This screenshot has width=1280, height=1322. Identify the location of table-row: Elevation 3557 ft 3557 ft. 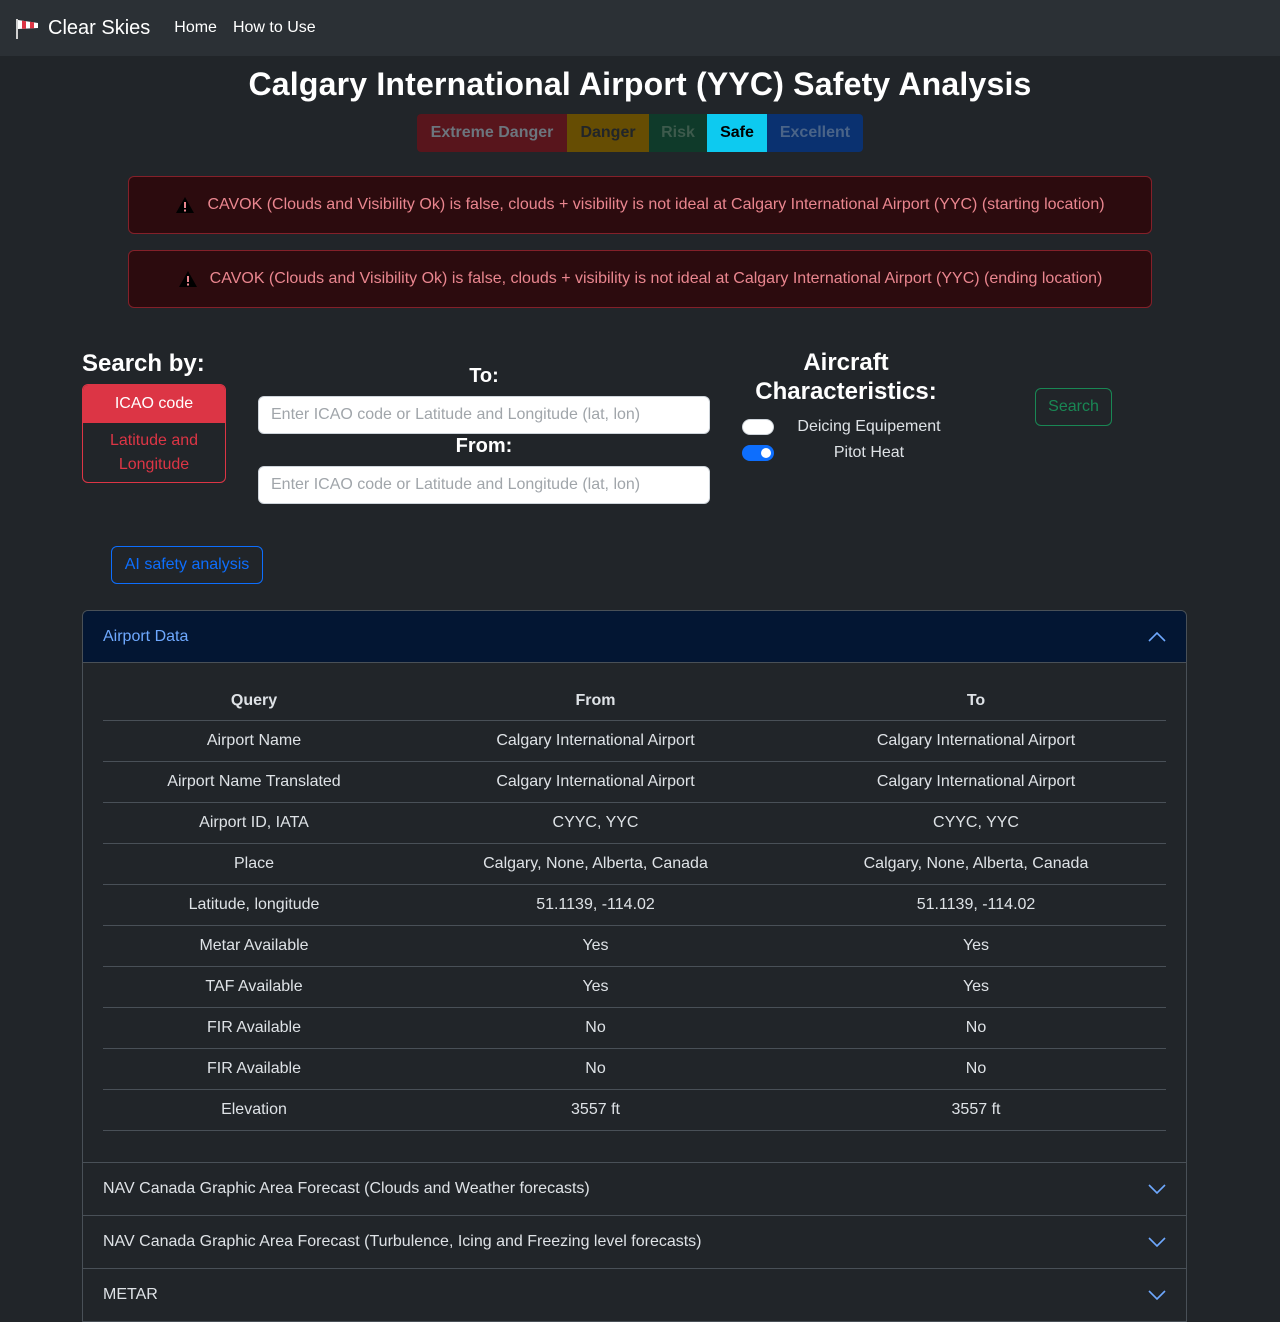
(634, 1110).